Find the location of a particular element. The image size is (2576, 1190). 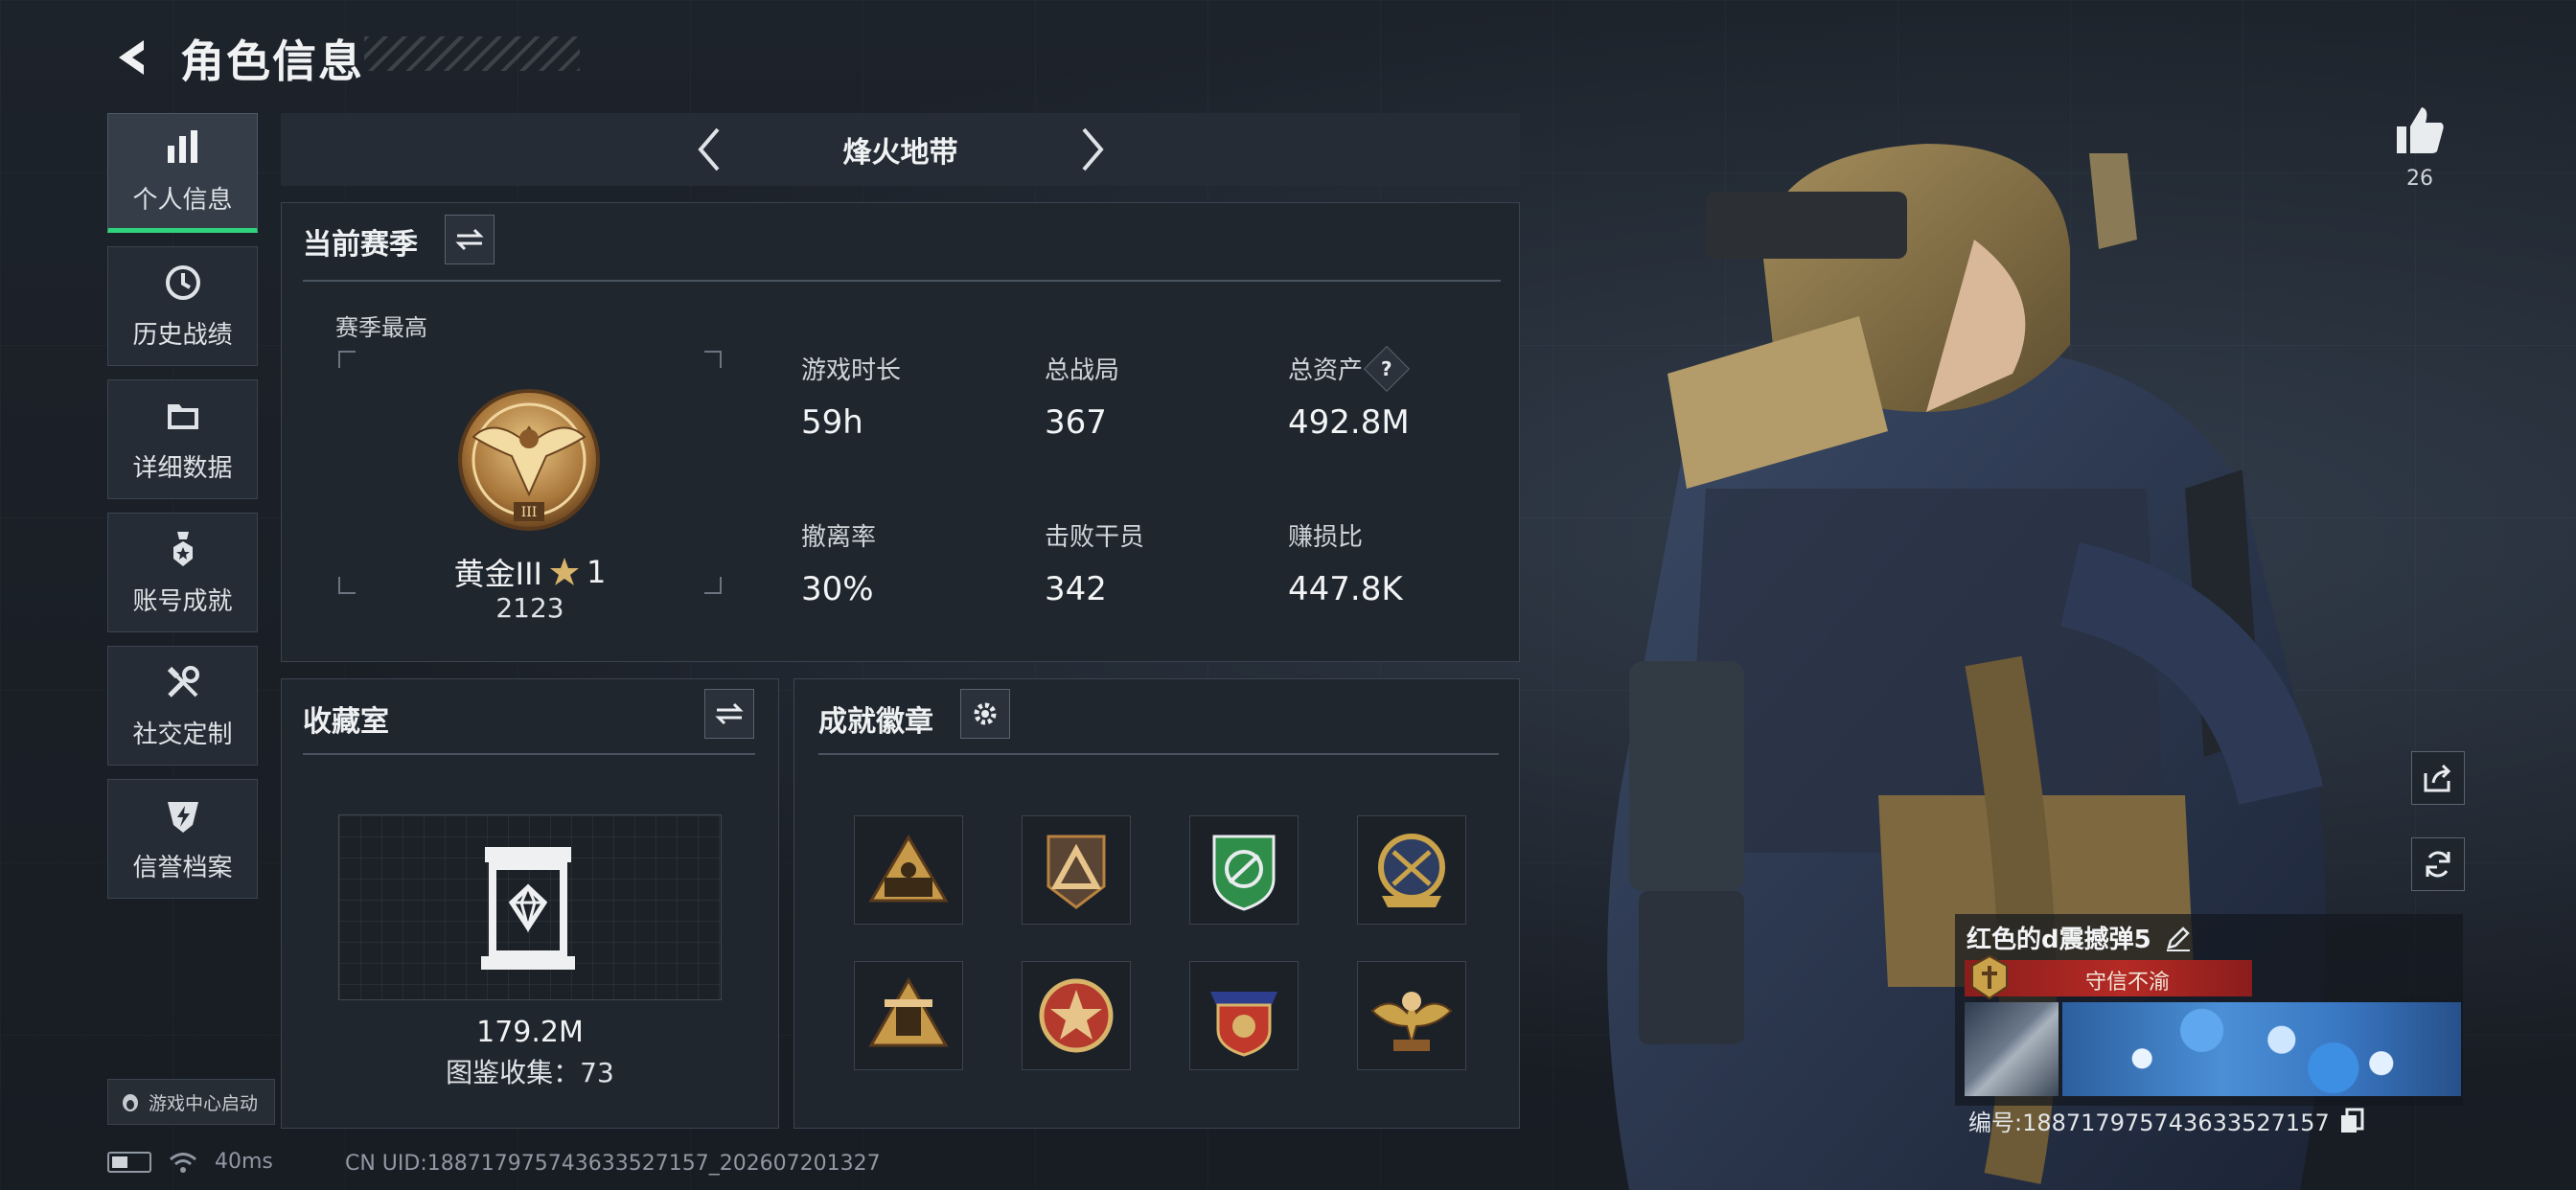

triangle-soldiers-badge-icon is located at coordinates (908, 869).